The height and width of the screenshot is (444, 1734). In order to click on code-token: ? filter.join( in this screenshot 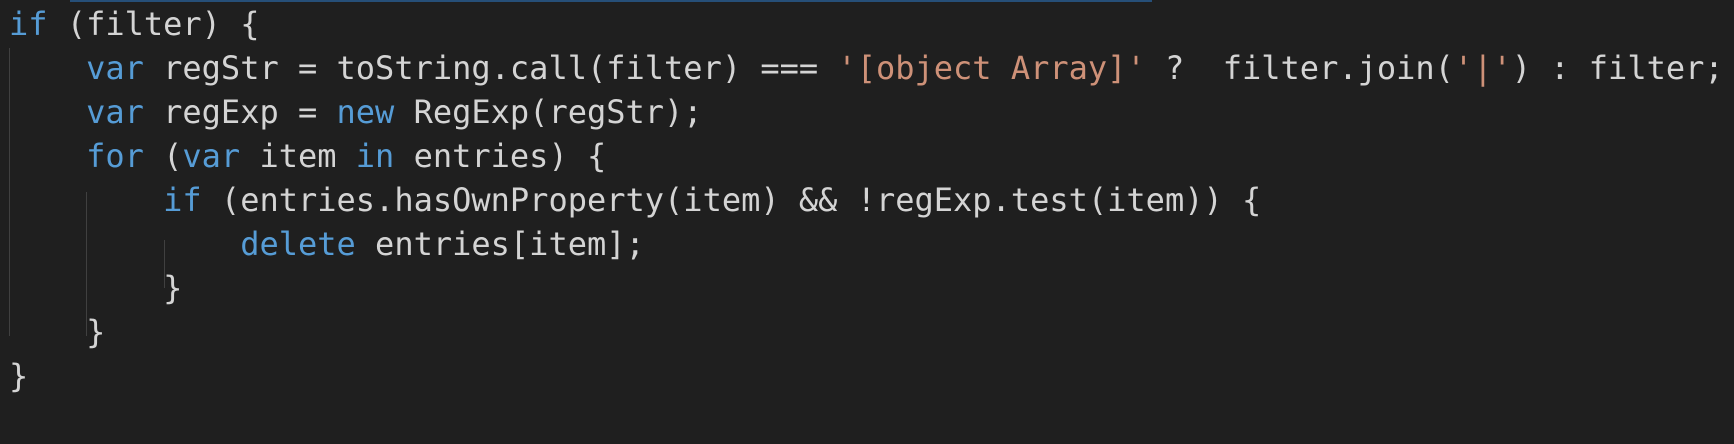, I will do `click(1299, 68)`.